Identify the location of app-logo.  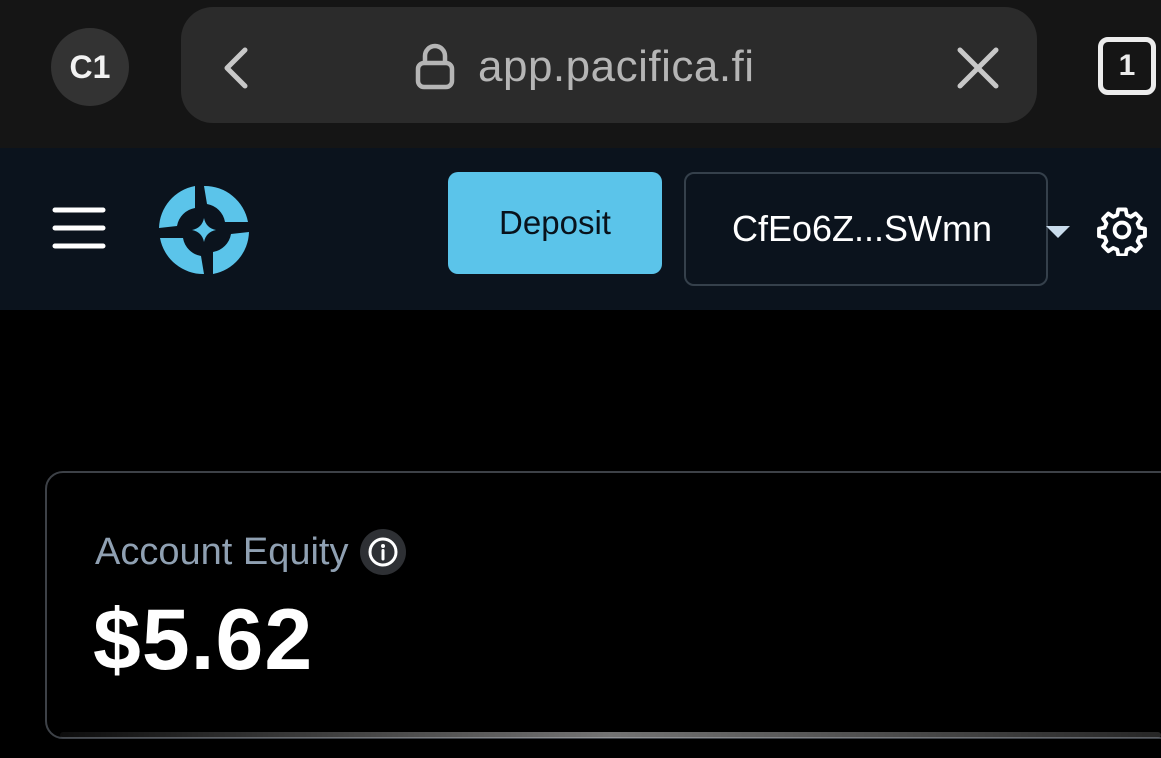
(204, 230).